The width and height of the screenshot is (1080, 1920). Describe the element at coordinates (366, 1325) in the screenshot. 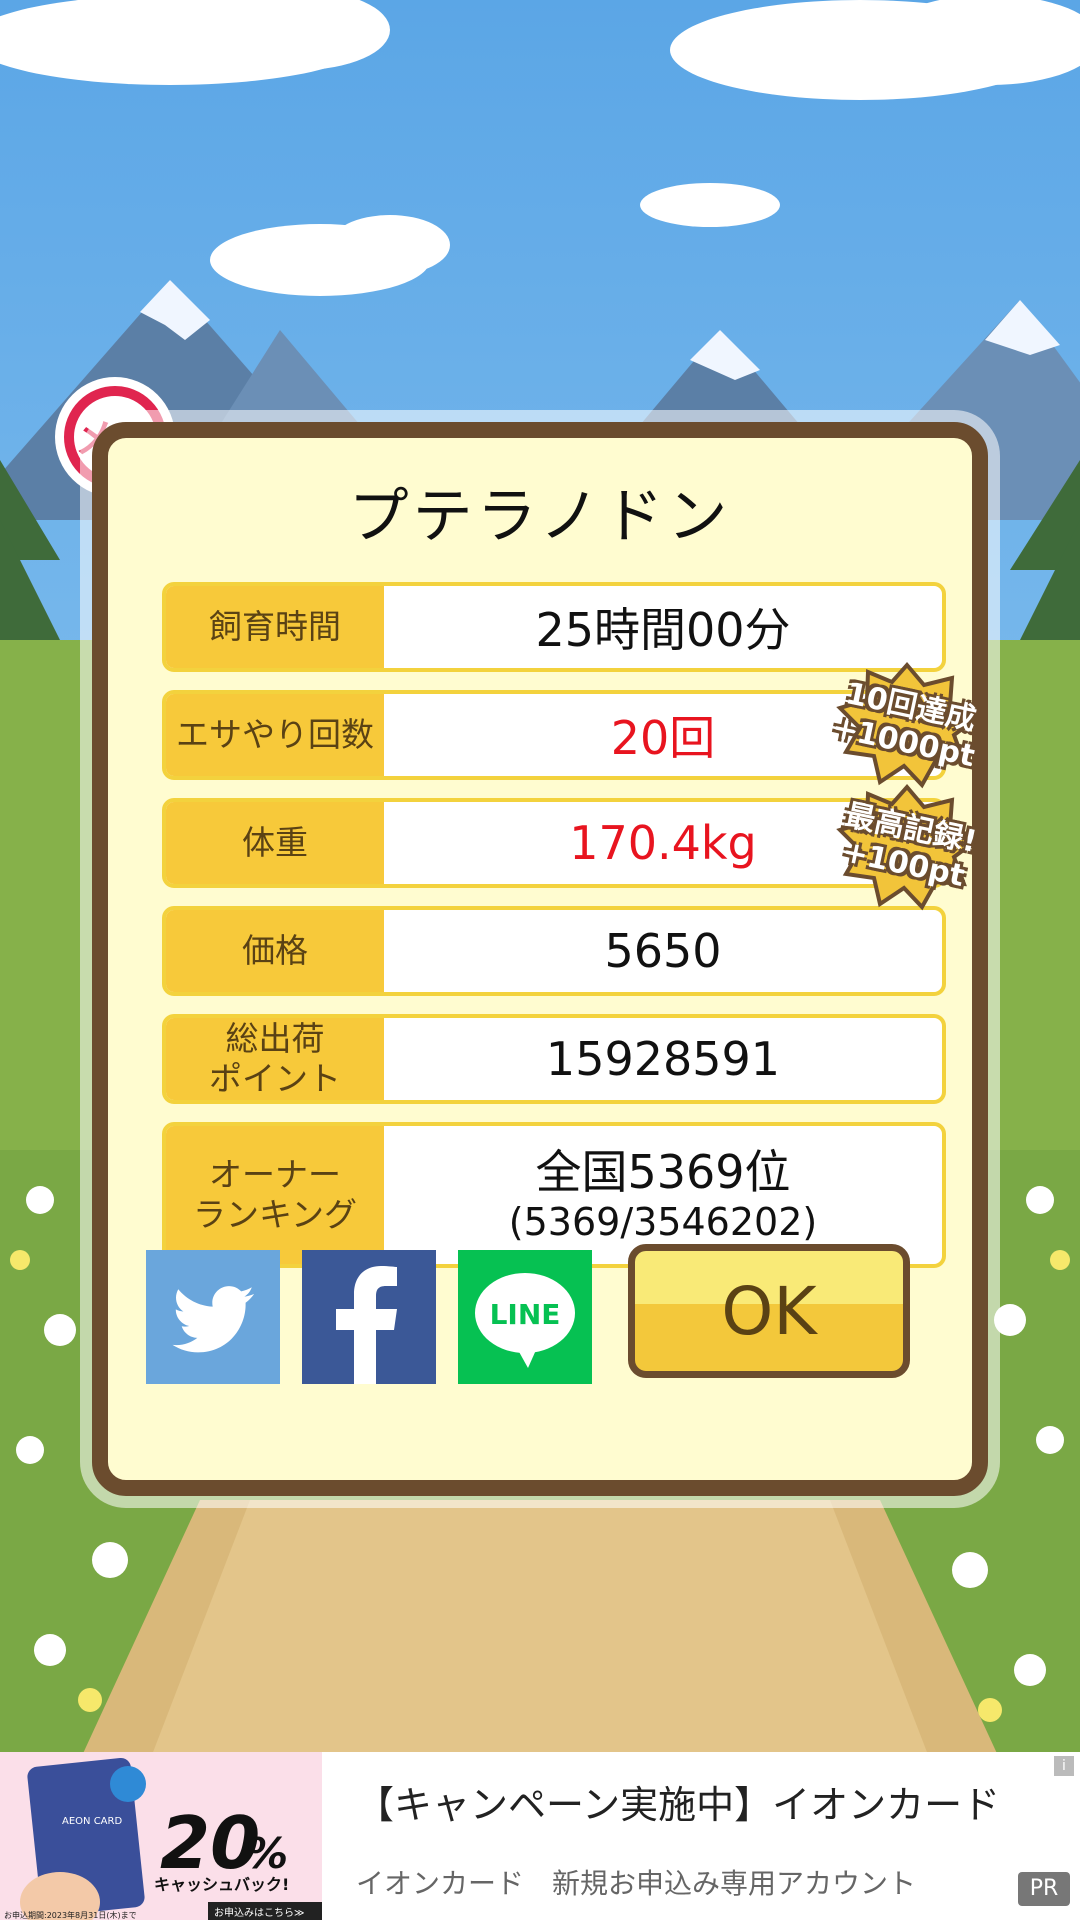

I see `facebook-icon` at that location.